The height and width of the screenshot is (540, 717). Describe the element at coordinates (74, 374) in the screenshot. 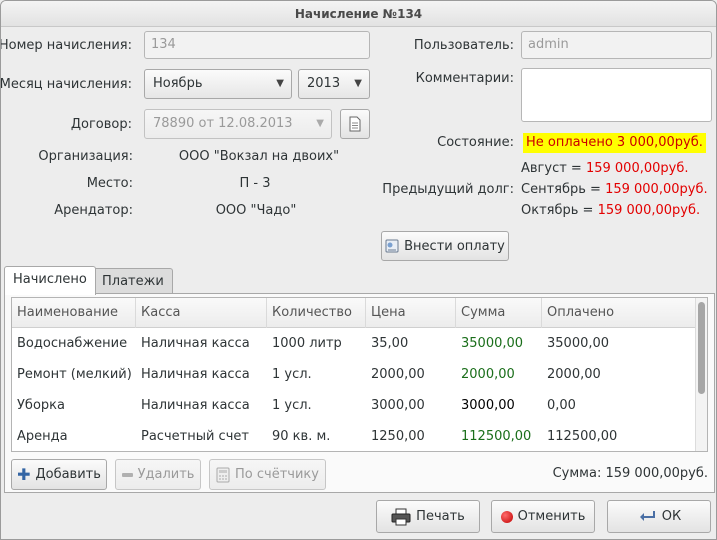

I see `cell-name: Ремонт (мелкий)` at that location.